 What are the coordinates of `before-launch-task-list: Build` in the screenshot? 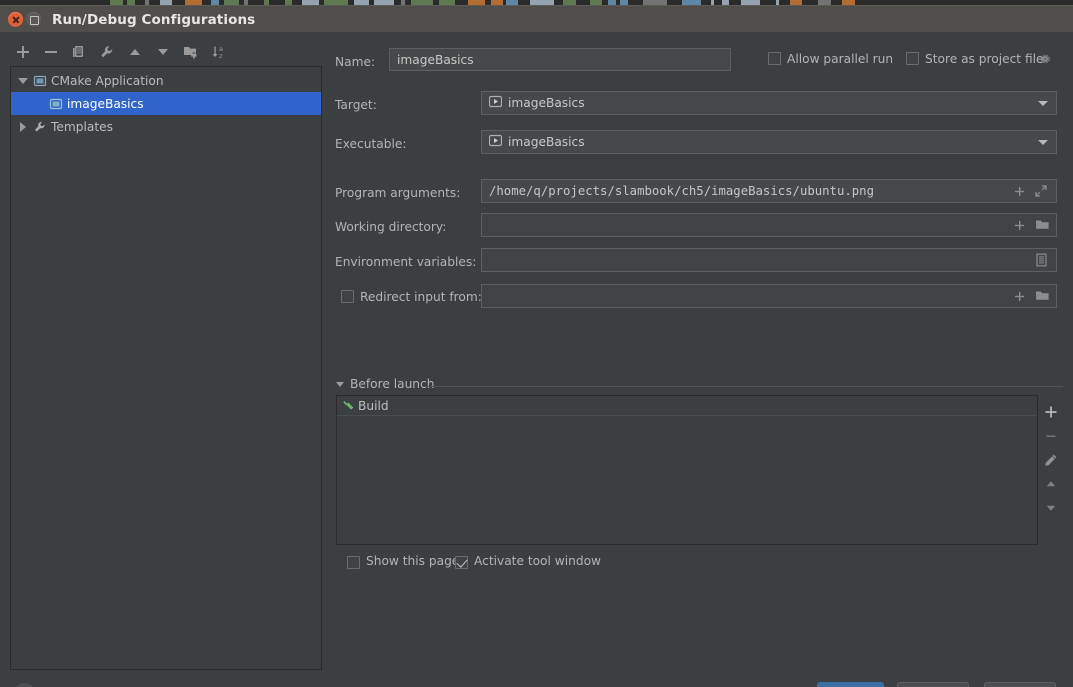 It's located at (687, 470).